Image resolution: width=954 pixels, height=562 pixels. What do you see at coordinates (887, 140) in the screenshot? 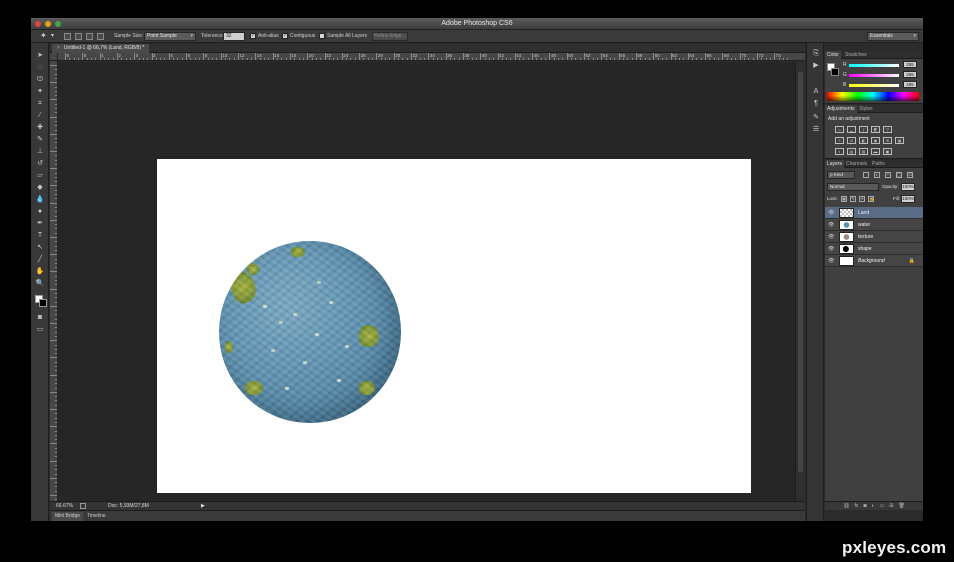
I see `channel-mixer-icon: ⊕` at bounding box center [887, 140].